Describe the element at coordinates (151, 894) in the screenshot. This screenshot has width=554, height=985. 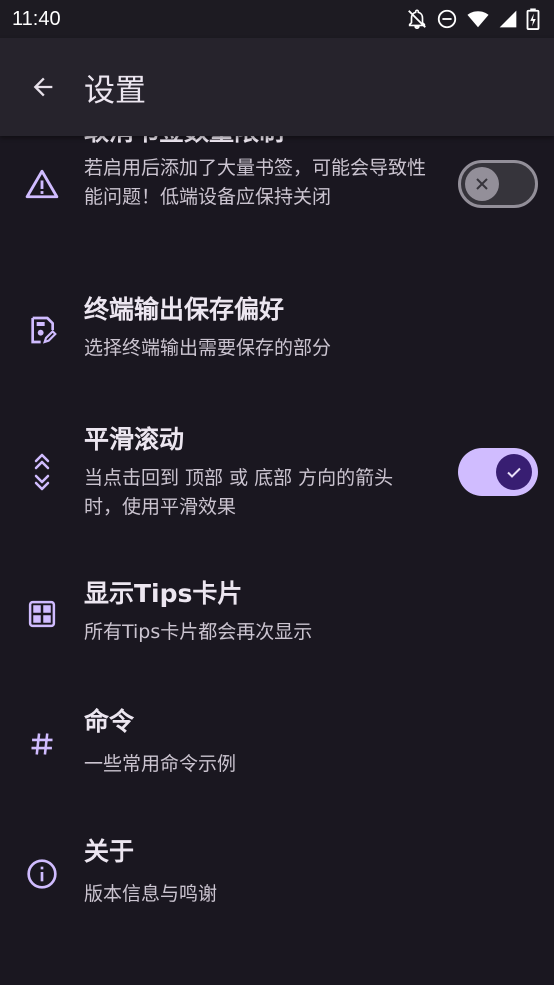
I see `setting-description: 版本信息与鸣谢` at that location.